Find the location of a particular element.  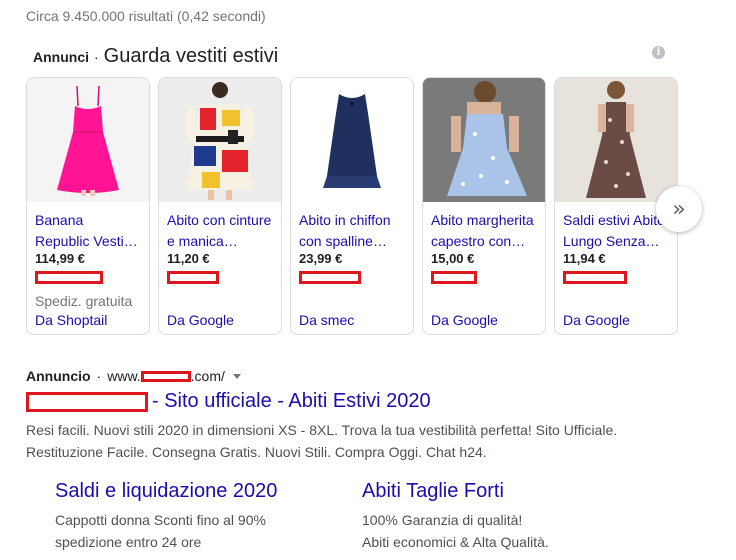

shipping-info: Spediz. gratuita is located at coordinates (84, 301).